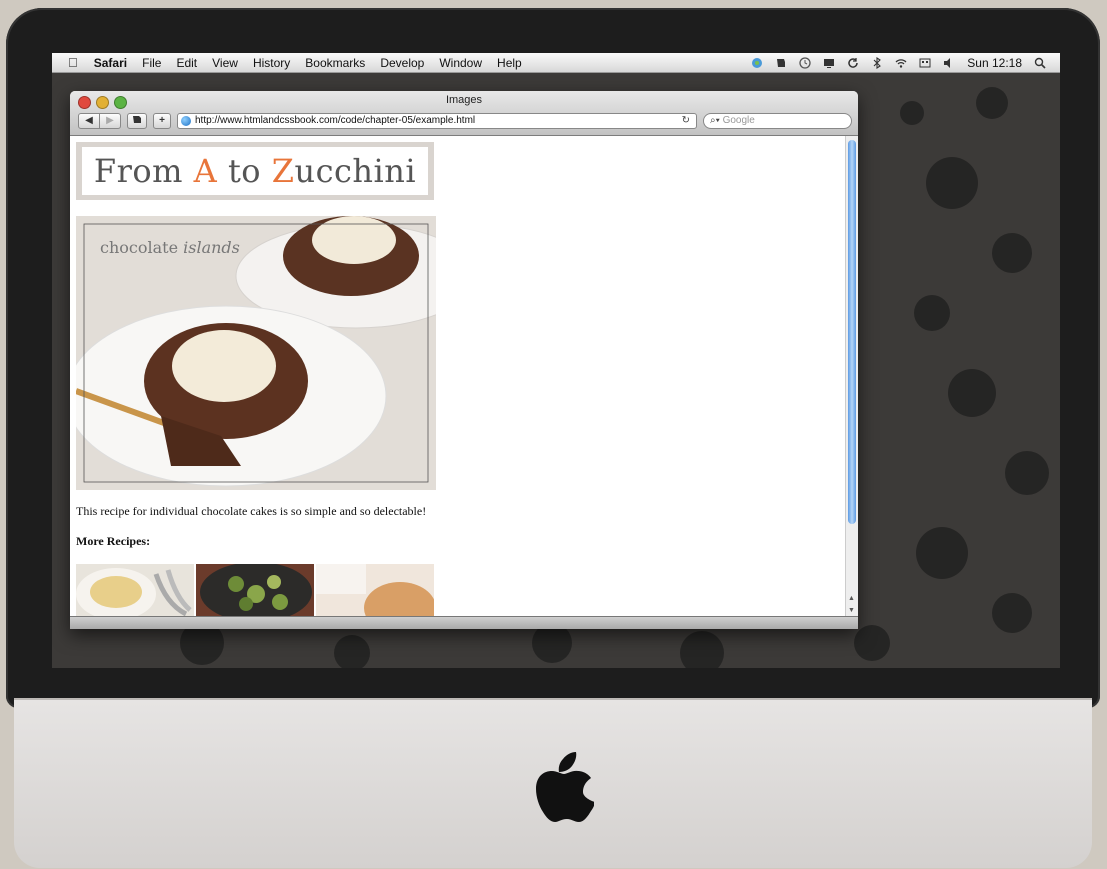 Image resolution: width=1107 pixels, height=869 pixels. Describe the element at coordinates (244, 171) in the screenshot. I see `logo-part-2: to` at that location.